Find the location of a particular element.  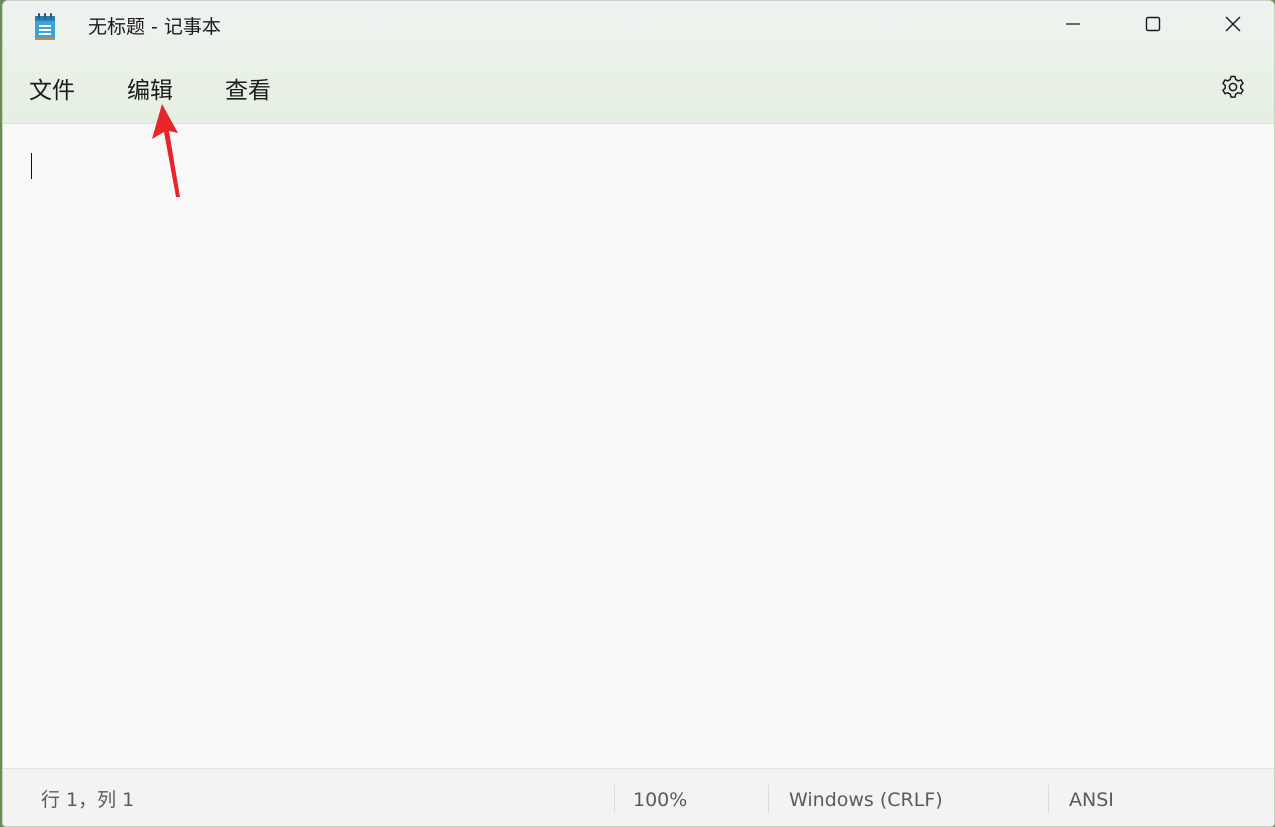

menu-file: 文件 is located at coordinates (52, 91).